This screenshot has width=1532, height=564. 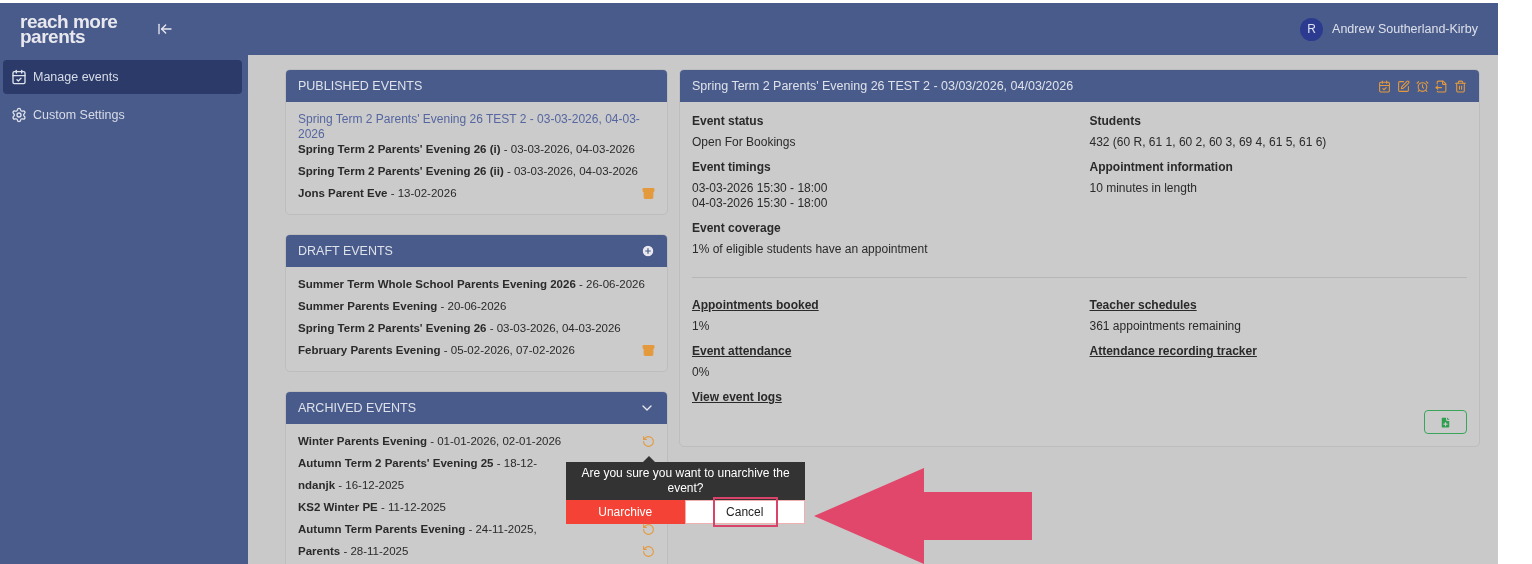 What do you see at coordinates (417, 529) in the screenshot?
I see `event-item: Autumn Term Parents Evening - 24-11-2025,` at bounding box center [417, 529].